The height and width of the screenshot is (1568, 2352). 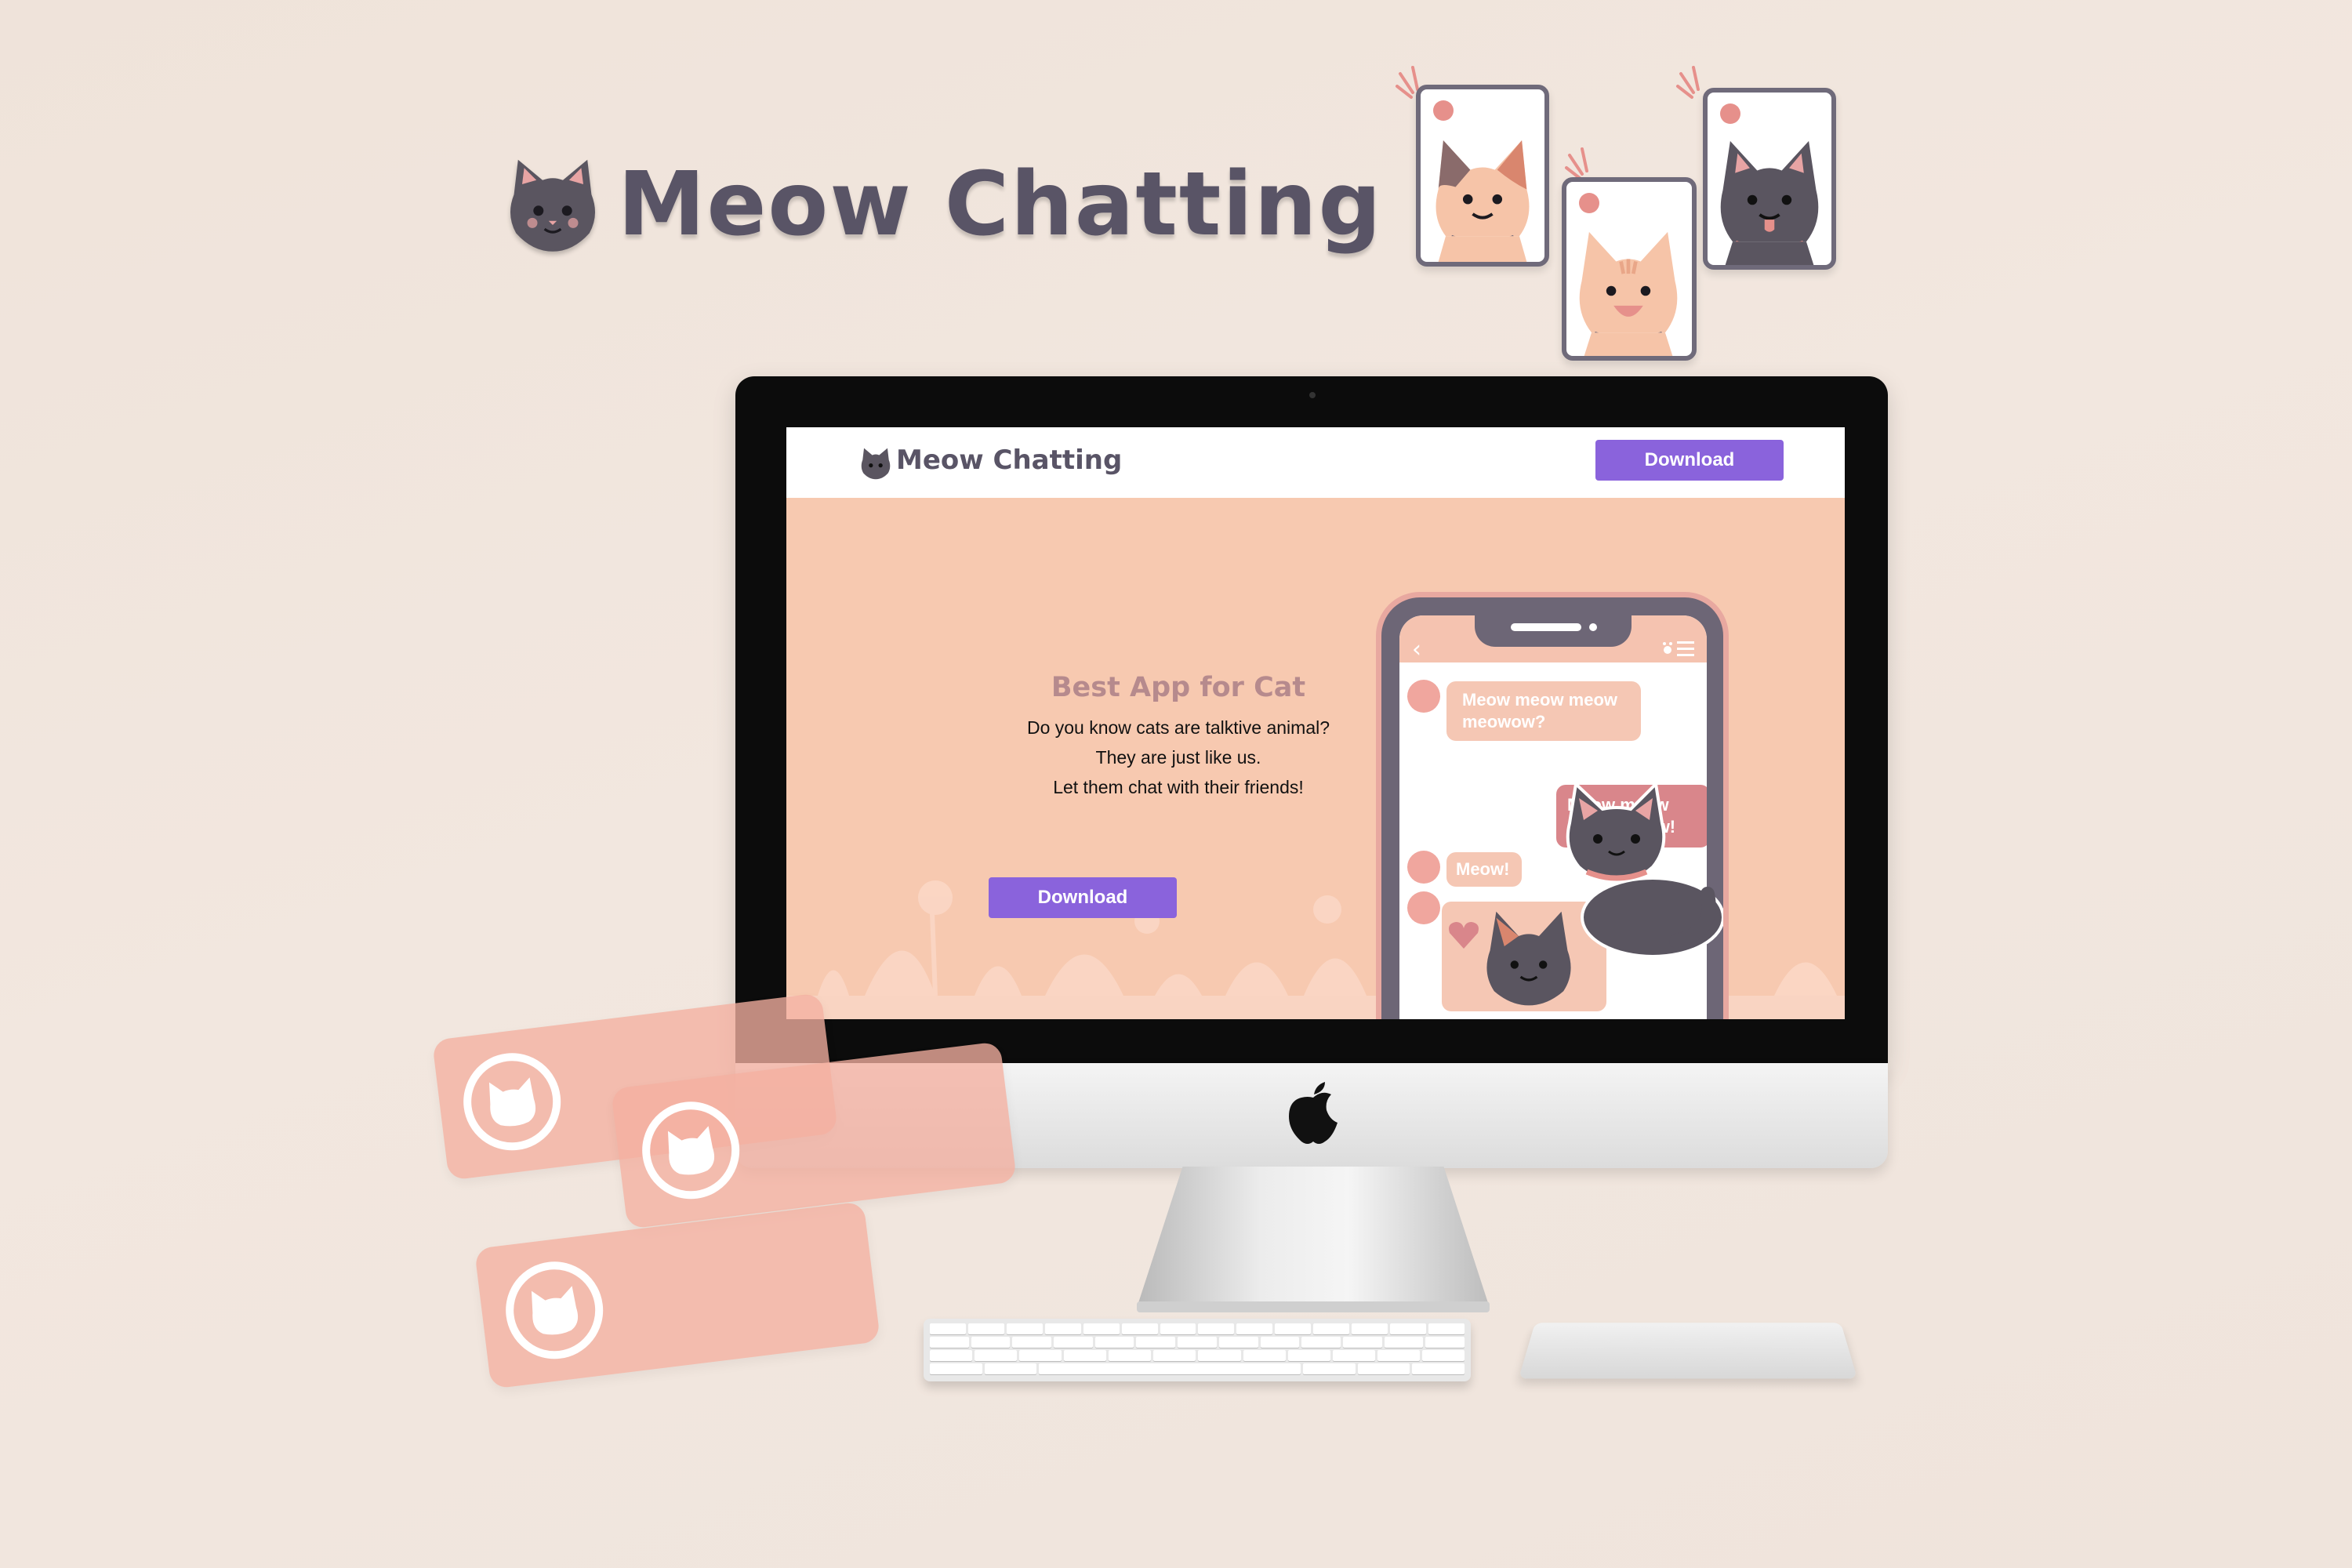 What do you see at coordinates (1688, 1351) in the screenshot?
I see `trackpad` at bounding box center [1688, 1351].